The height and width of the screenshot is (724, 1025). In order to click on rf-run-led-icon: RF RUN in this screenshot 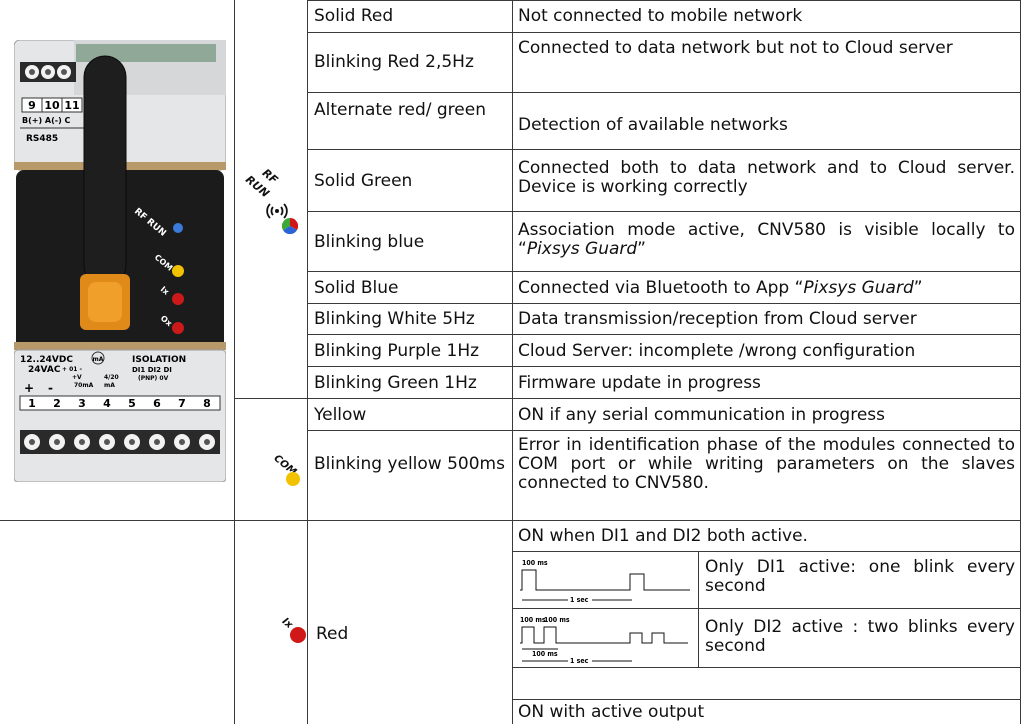, I will do `click(272, 204)`.